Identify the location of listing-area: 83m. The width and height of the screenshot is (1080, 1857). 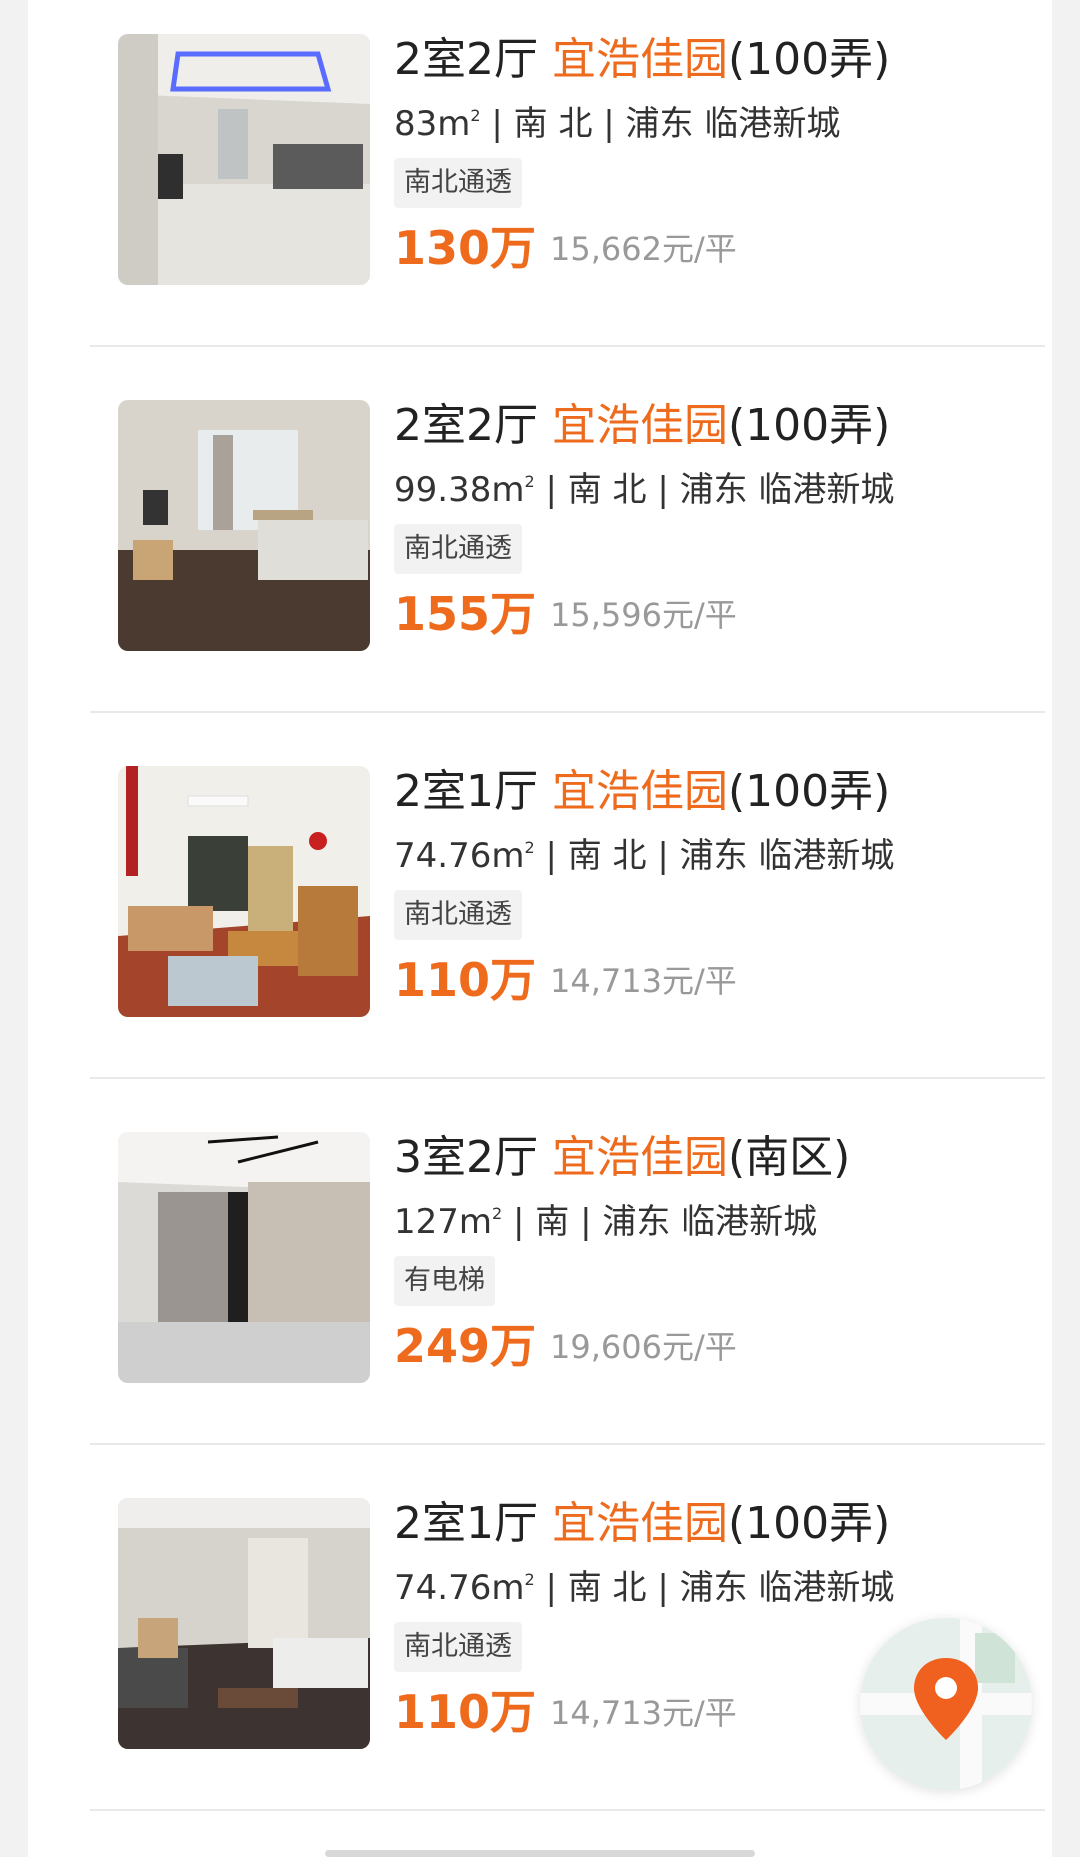
(432, 124).